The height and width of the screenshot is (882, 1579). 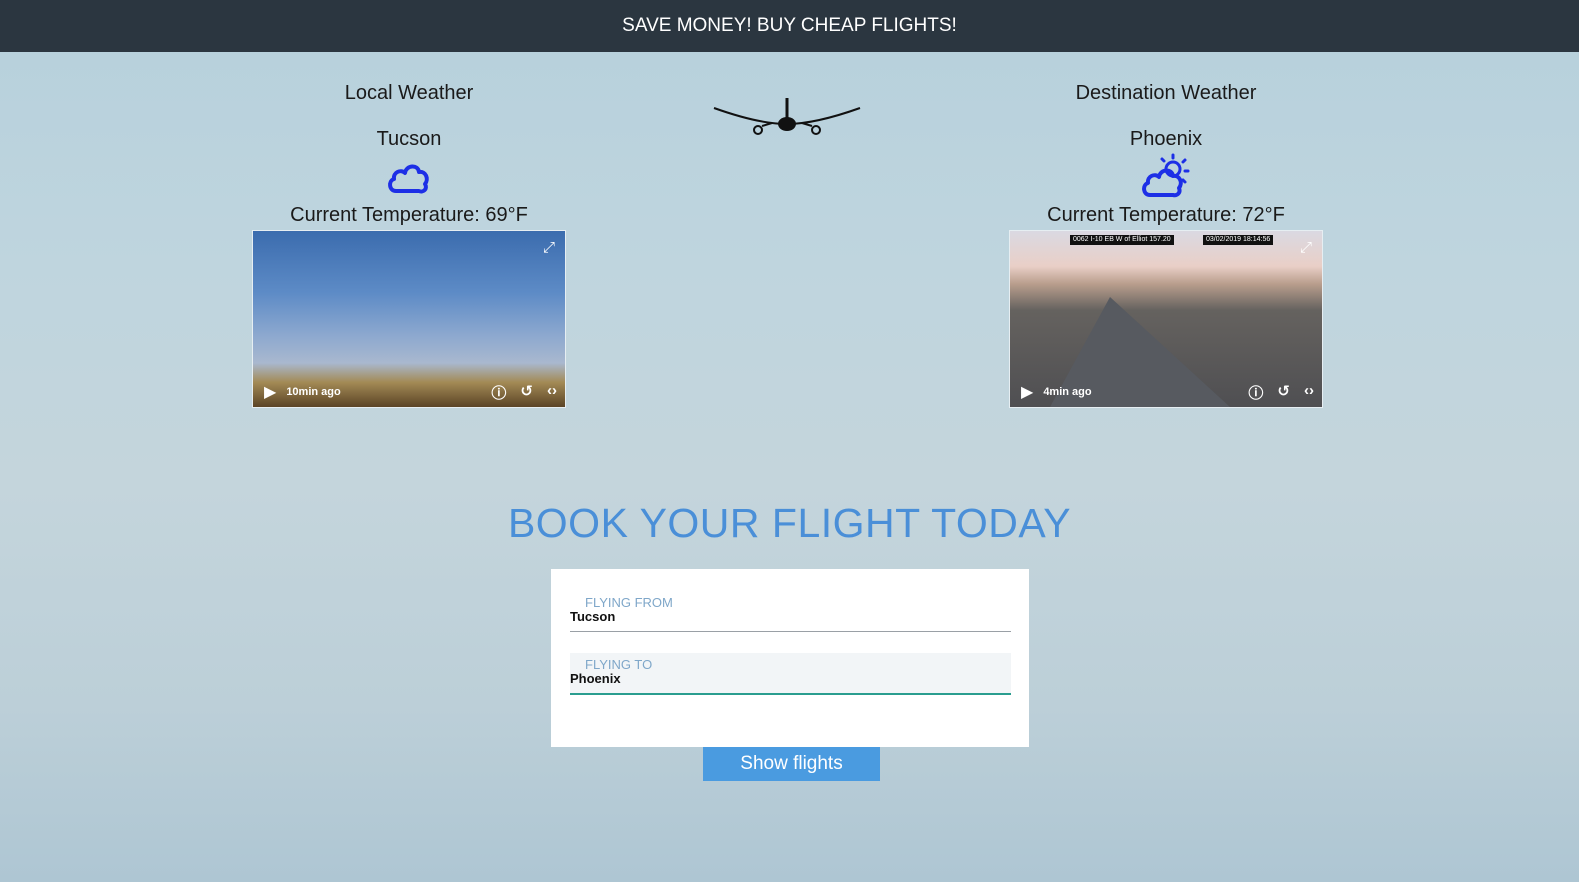 I want to click on airplane-icon, so click(x=787, y=116).